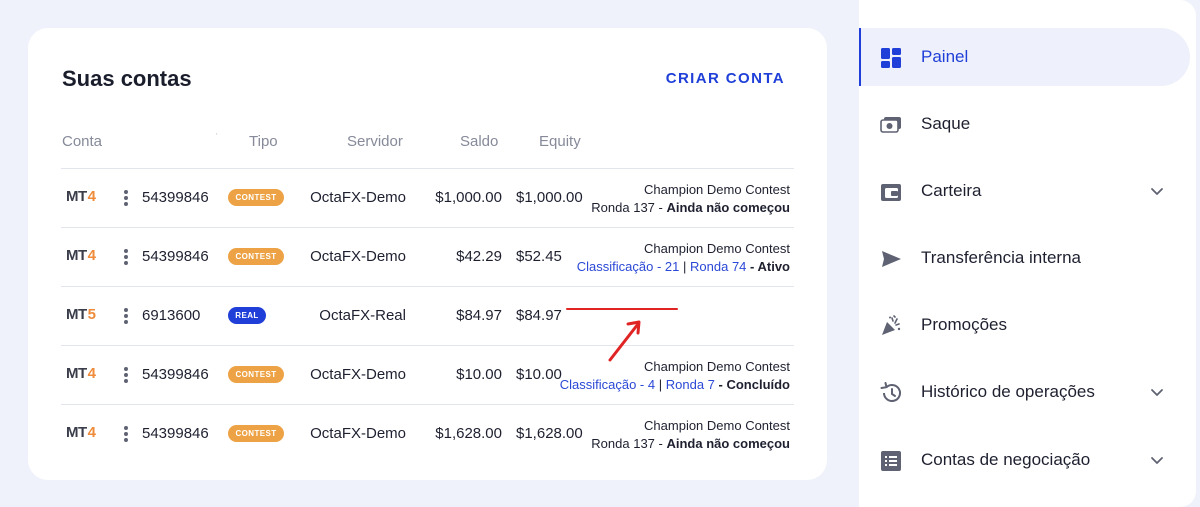 The image size is (1200, 507). Describe the element at coordinates (375, 141) in the screenshot. I see `column-header-servidor: Servidor` at that location.